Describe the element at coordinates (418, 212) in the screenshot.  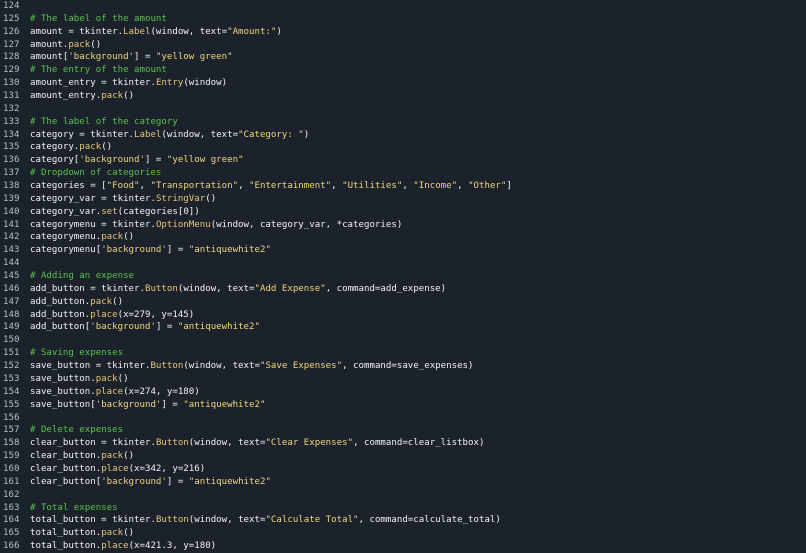
I see `line-code: category_var.set(categories[0])` at that location.